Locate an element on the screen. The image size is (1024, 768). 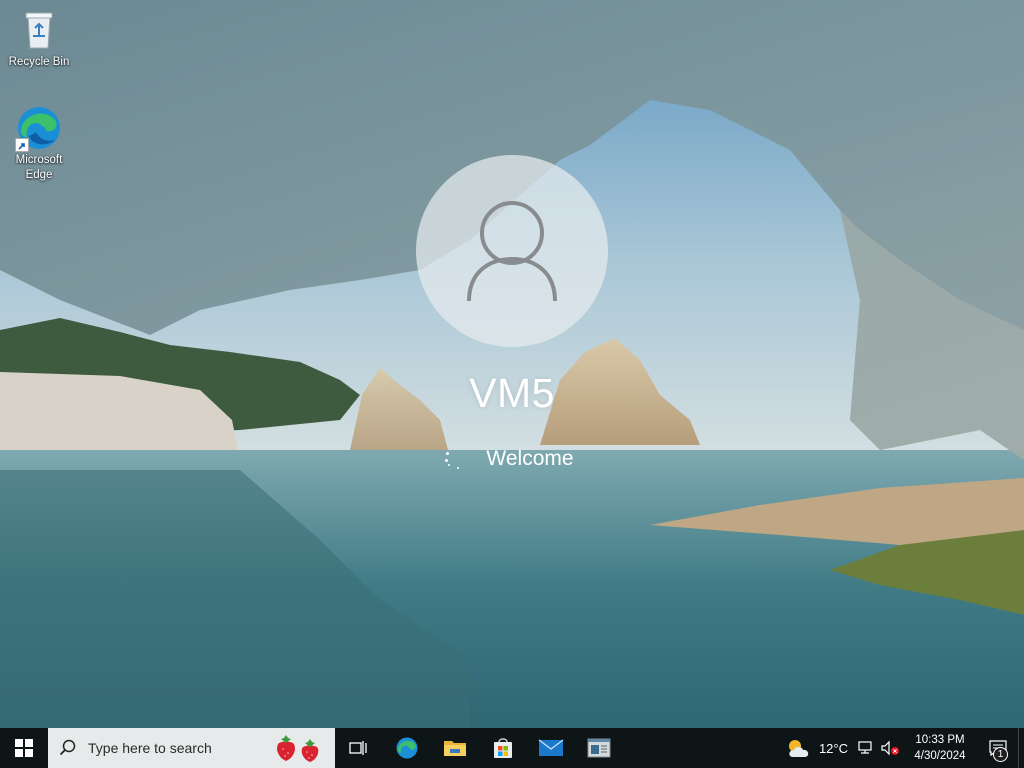
taskbar-clock: 10:33 PM 4/30/2024 is located at coordinates (940, 748).